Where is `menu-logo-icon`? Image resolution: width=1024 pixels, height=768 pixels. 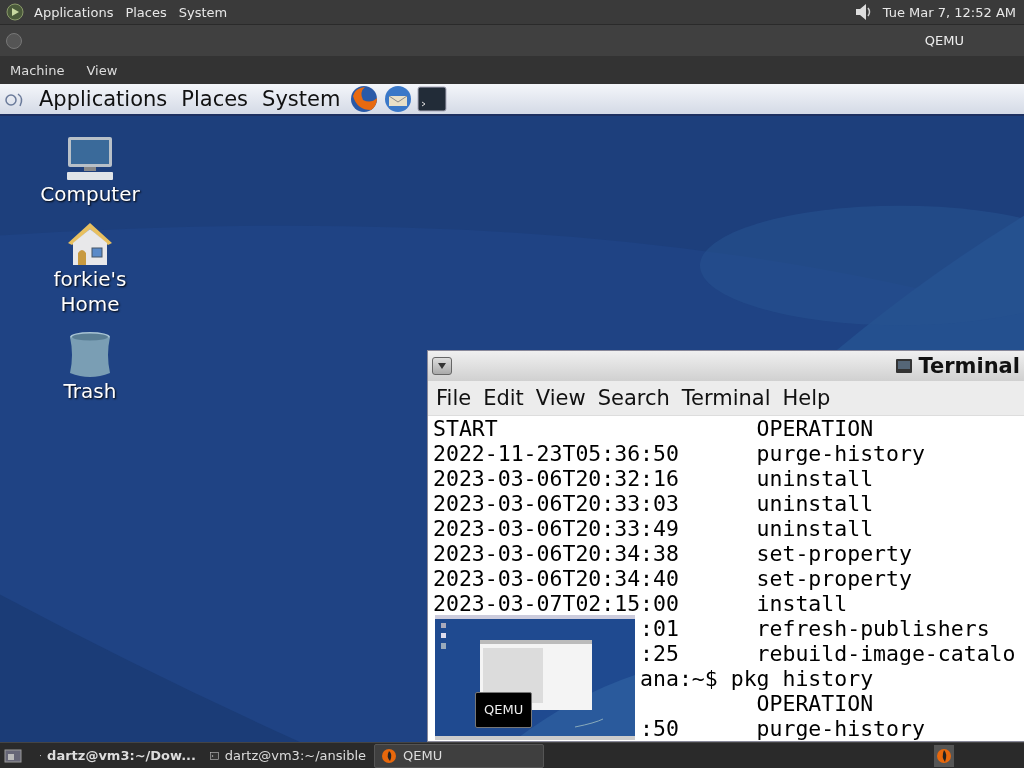 menu-logo-icon is located at coordinates (15, 12).